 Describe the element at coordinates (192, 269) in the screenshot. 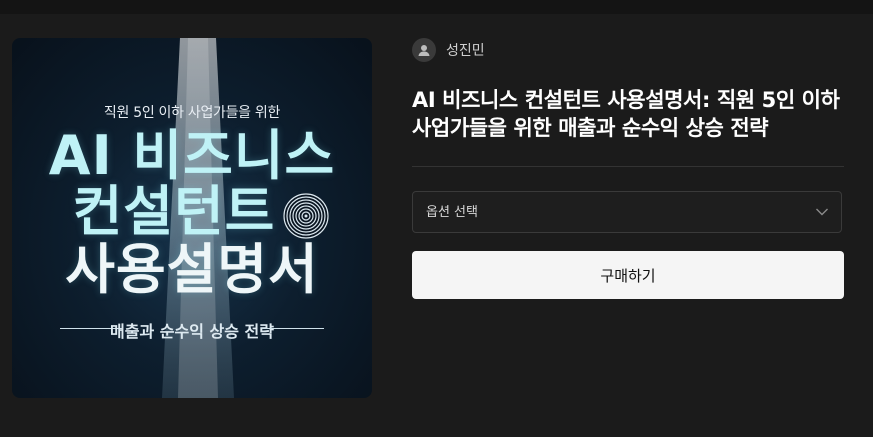

I see `cover-title-line3: 사용설명서` at that location.